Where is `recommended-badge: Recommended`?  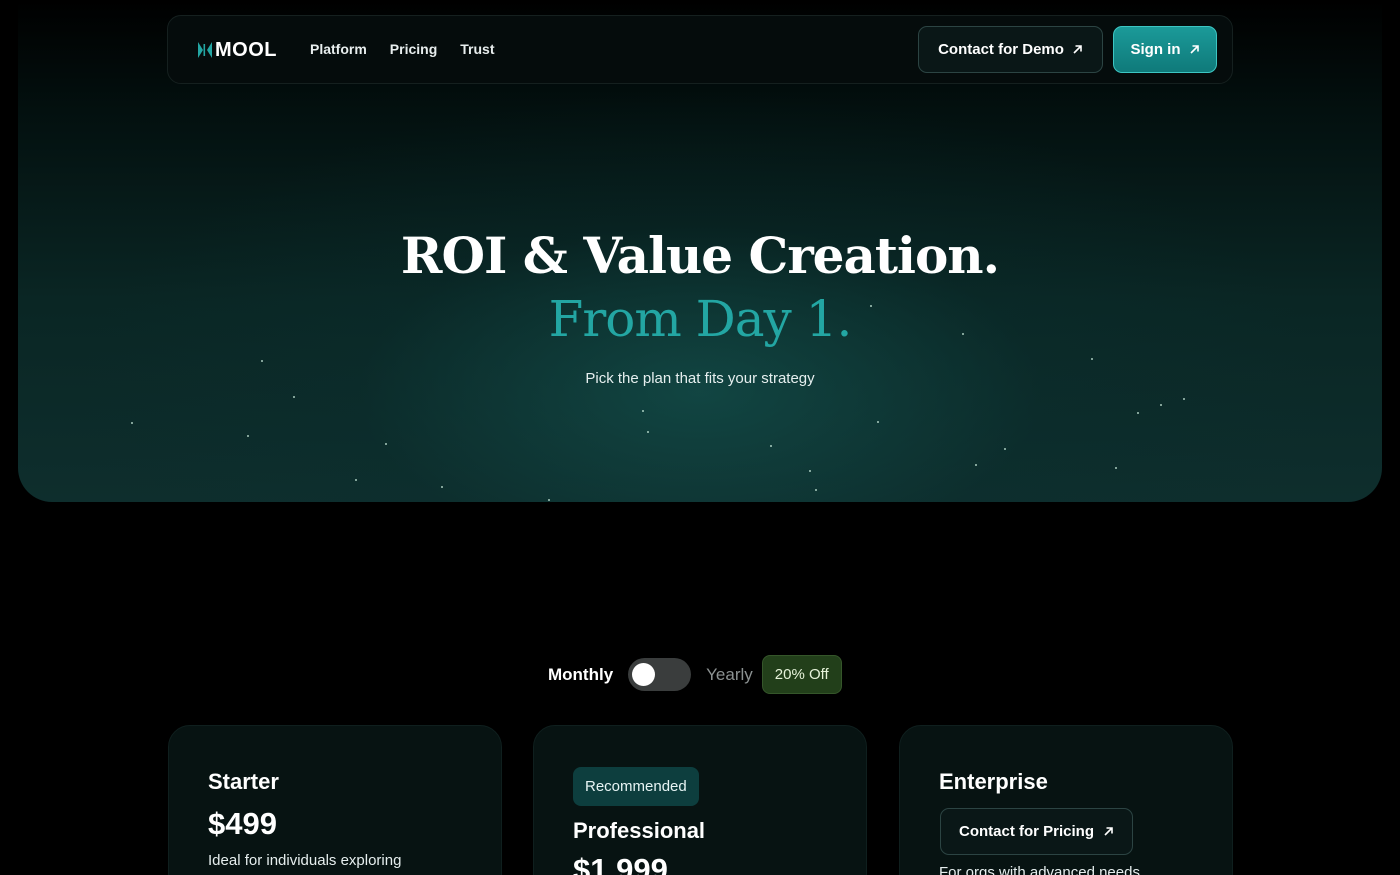
recommended-badge: Recommended is located at coordinates (636, 786).